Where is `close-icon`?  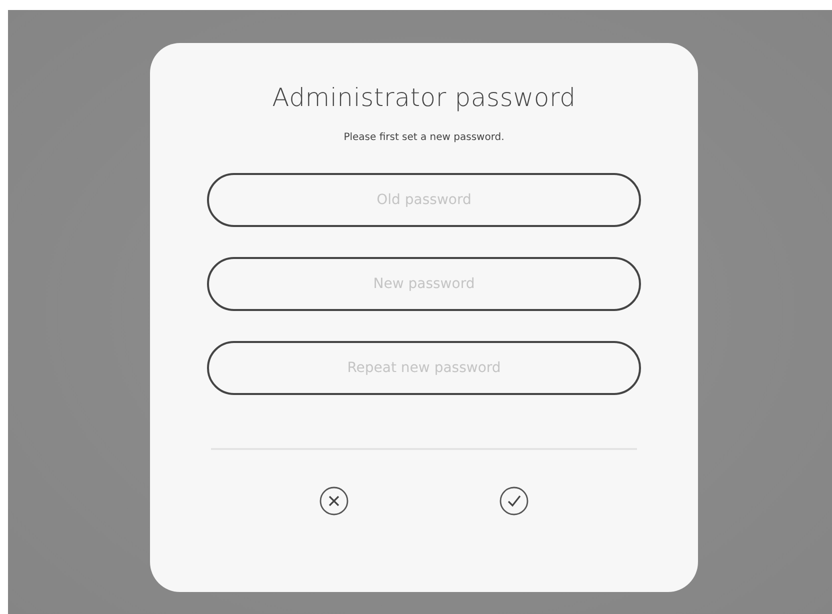
close-icon is located at coordinates (334, 501).